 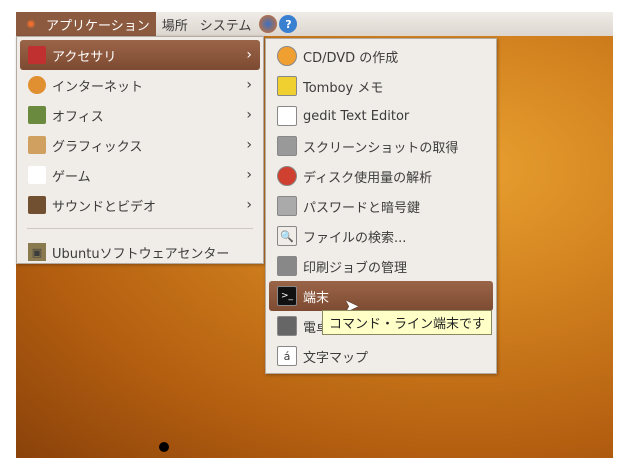 What do you see at coordinates (351, 58) in the screenshot?
I see `item-label: CD/DVD の作成` at bounding box center [351, 58].